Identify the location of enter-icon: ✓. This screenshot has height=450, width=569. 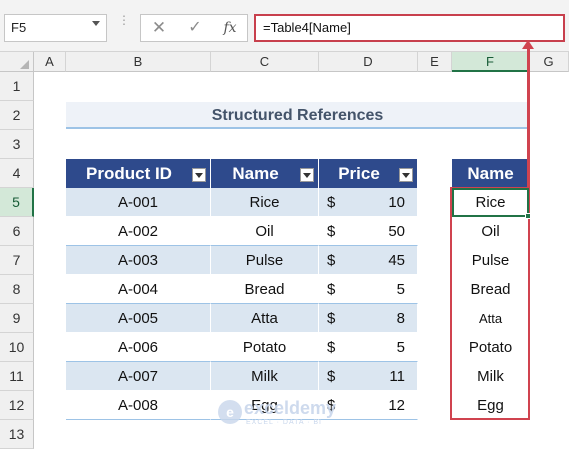
(195, 28).